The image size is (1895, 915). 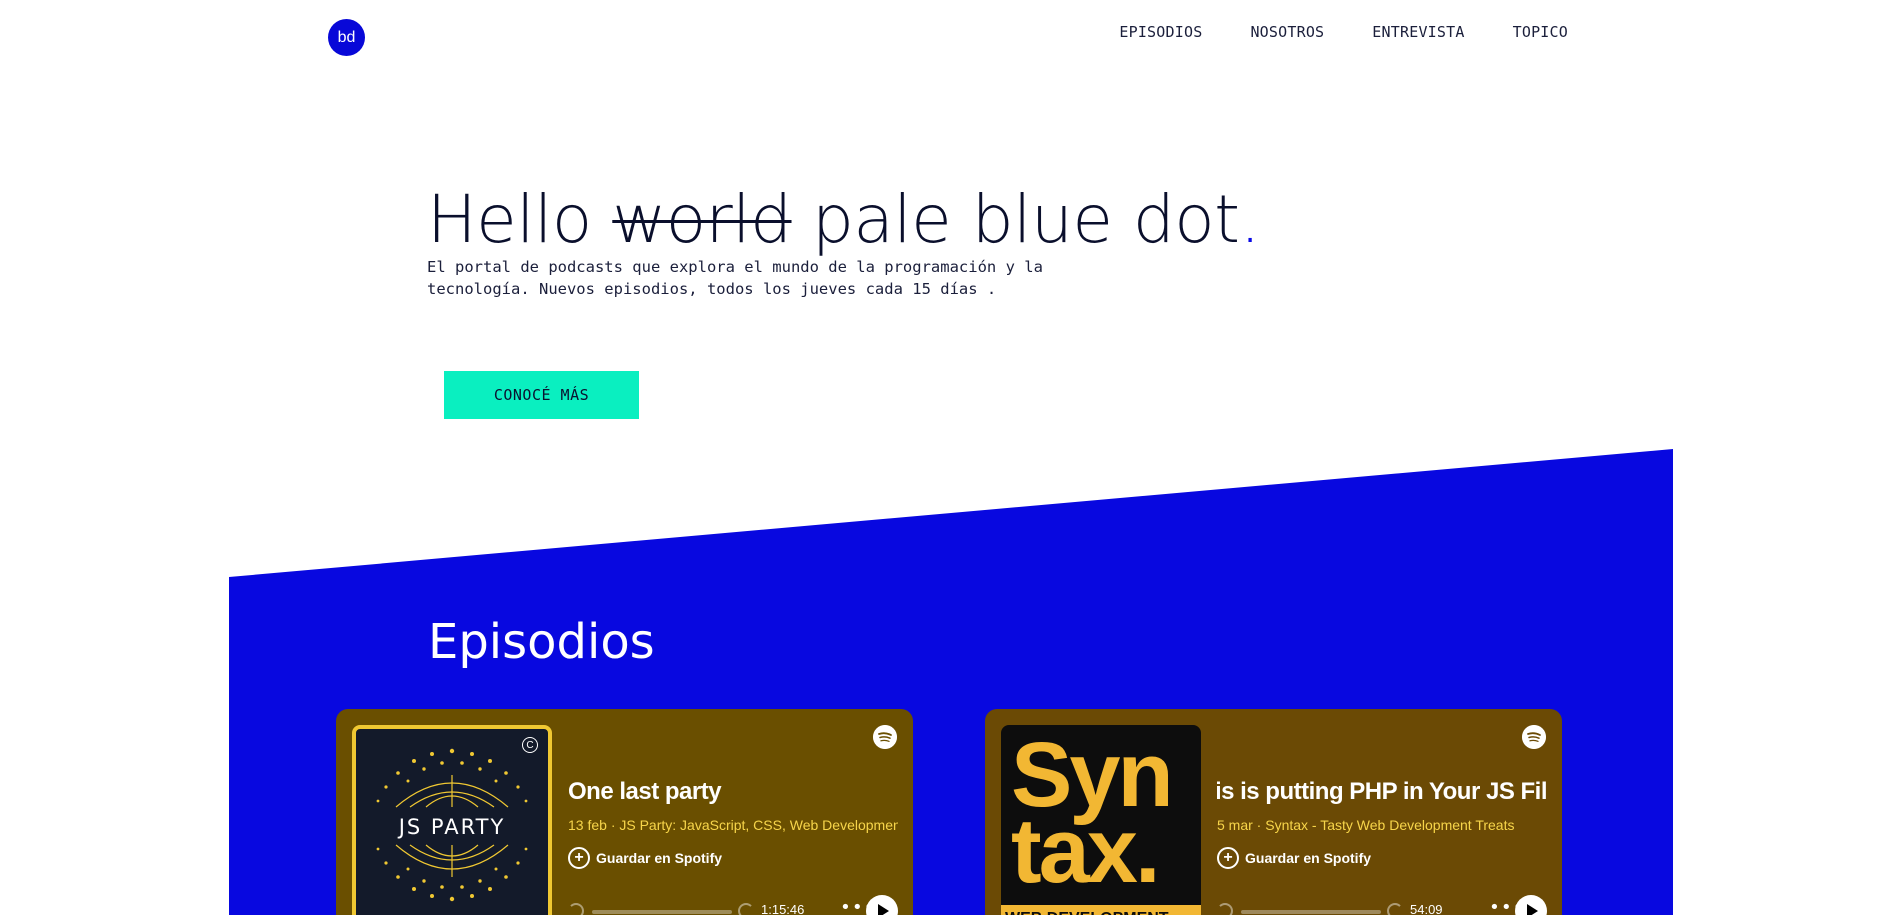 I want to click on episode-title: One last party, so click(x=733, y=792).